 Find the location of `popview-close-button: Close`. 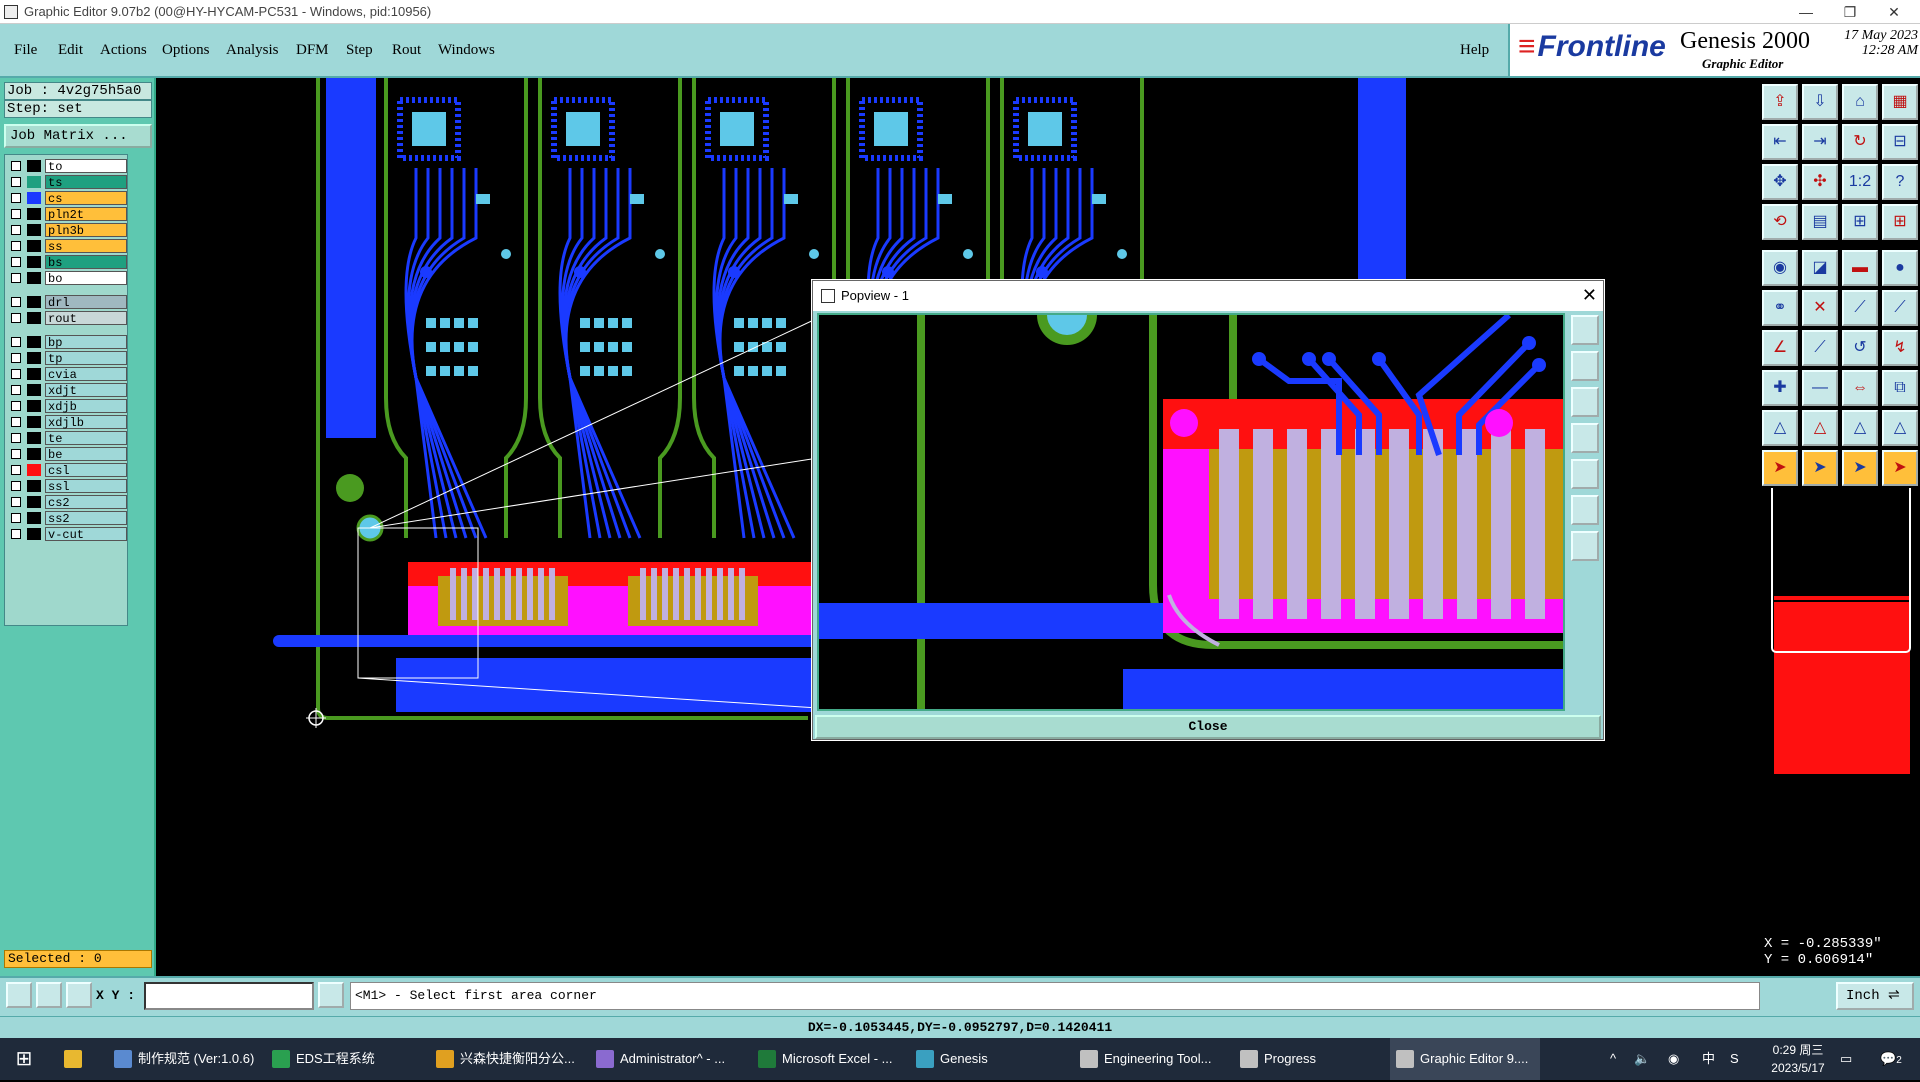

popview-close-button: Close is located at coordinates (1208, 727).